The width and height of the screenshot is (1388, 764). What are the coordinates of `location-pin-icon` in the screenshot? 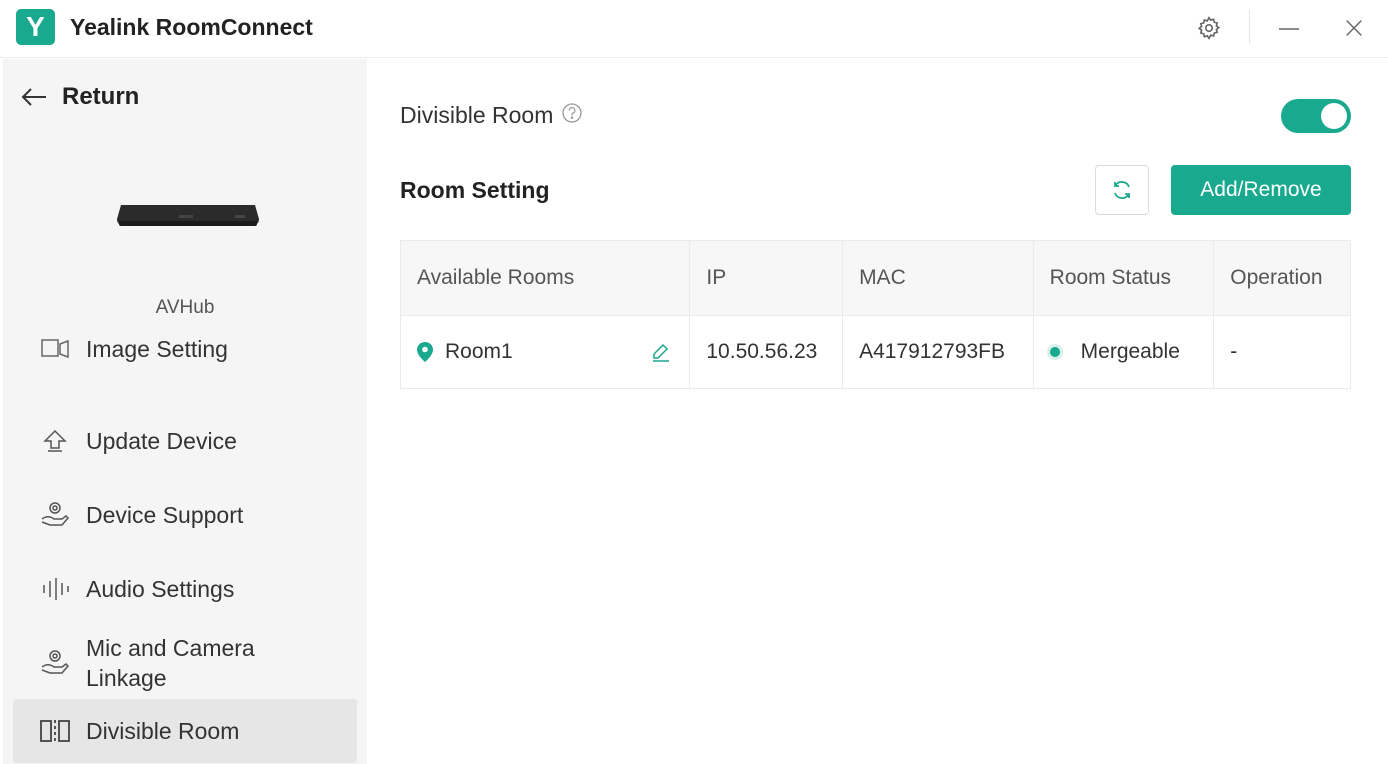 It's located at (425, 352).